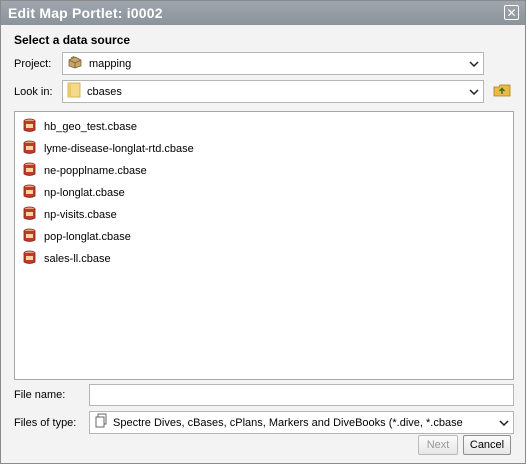 The image size is (526, 464). I want to click on next-button: Next, so click(438, 445).